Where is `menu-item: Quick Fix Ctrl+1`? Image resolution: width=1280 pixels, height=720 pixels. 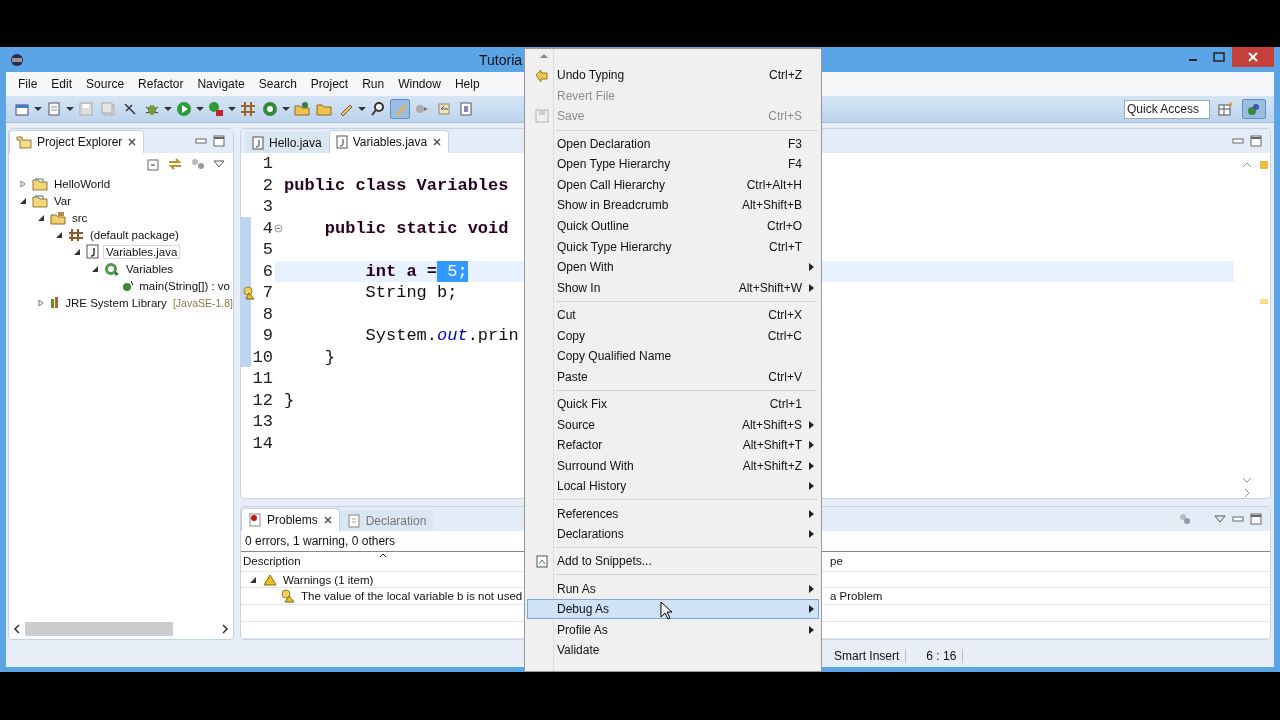 menu-item: Quick Fix Ctrl+1 is located at coordinates (673, 404).